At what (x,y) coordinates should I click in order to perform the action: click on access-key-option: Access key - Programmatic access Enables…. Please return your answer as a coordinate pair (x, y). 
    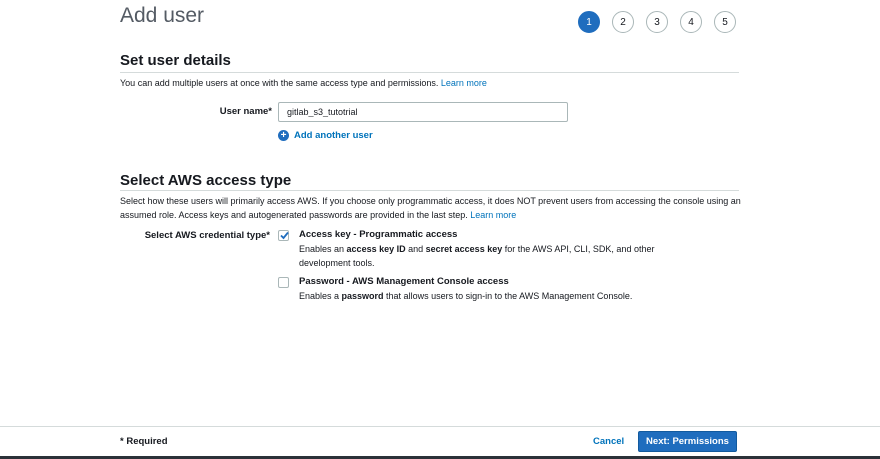
    Looking at the image, I should click on (473, 249).